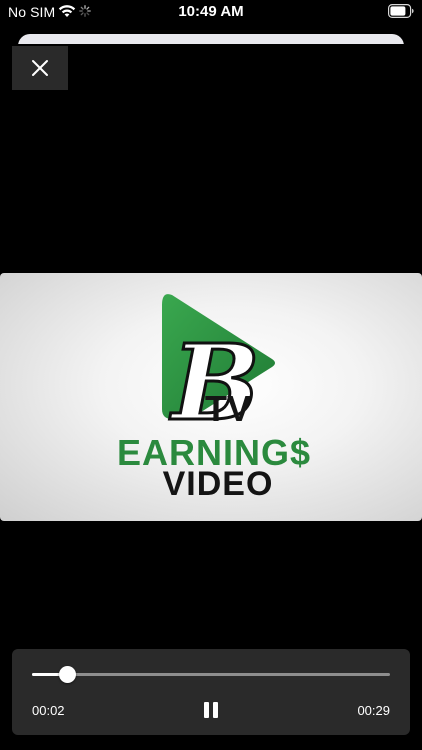 The image size is (422, 750). I want to click on progress-track, so click(211, 674).